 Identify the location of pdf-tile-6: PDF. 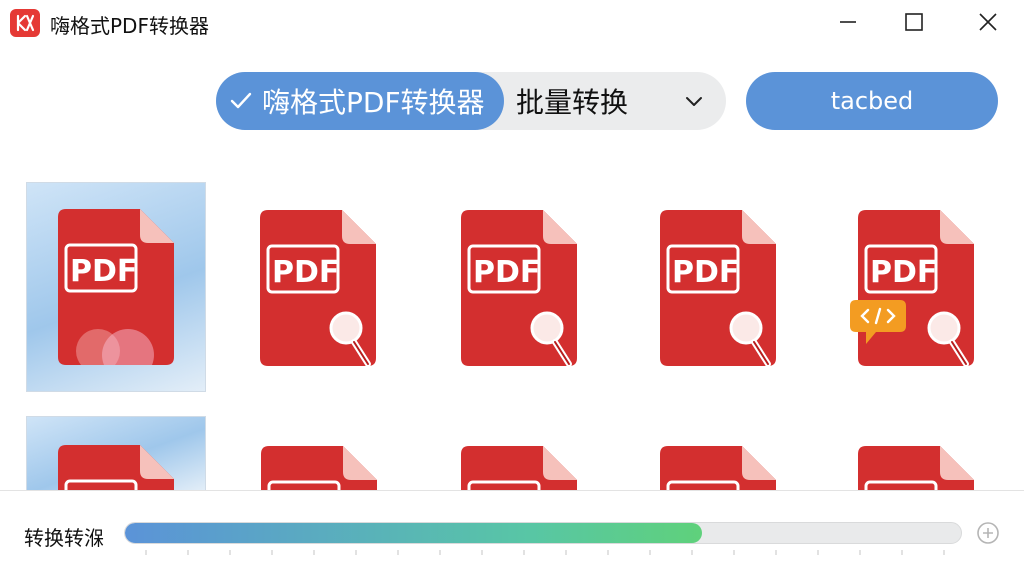
(116, 453).